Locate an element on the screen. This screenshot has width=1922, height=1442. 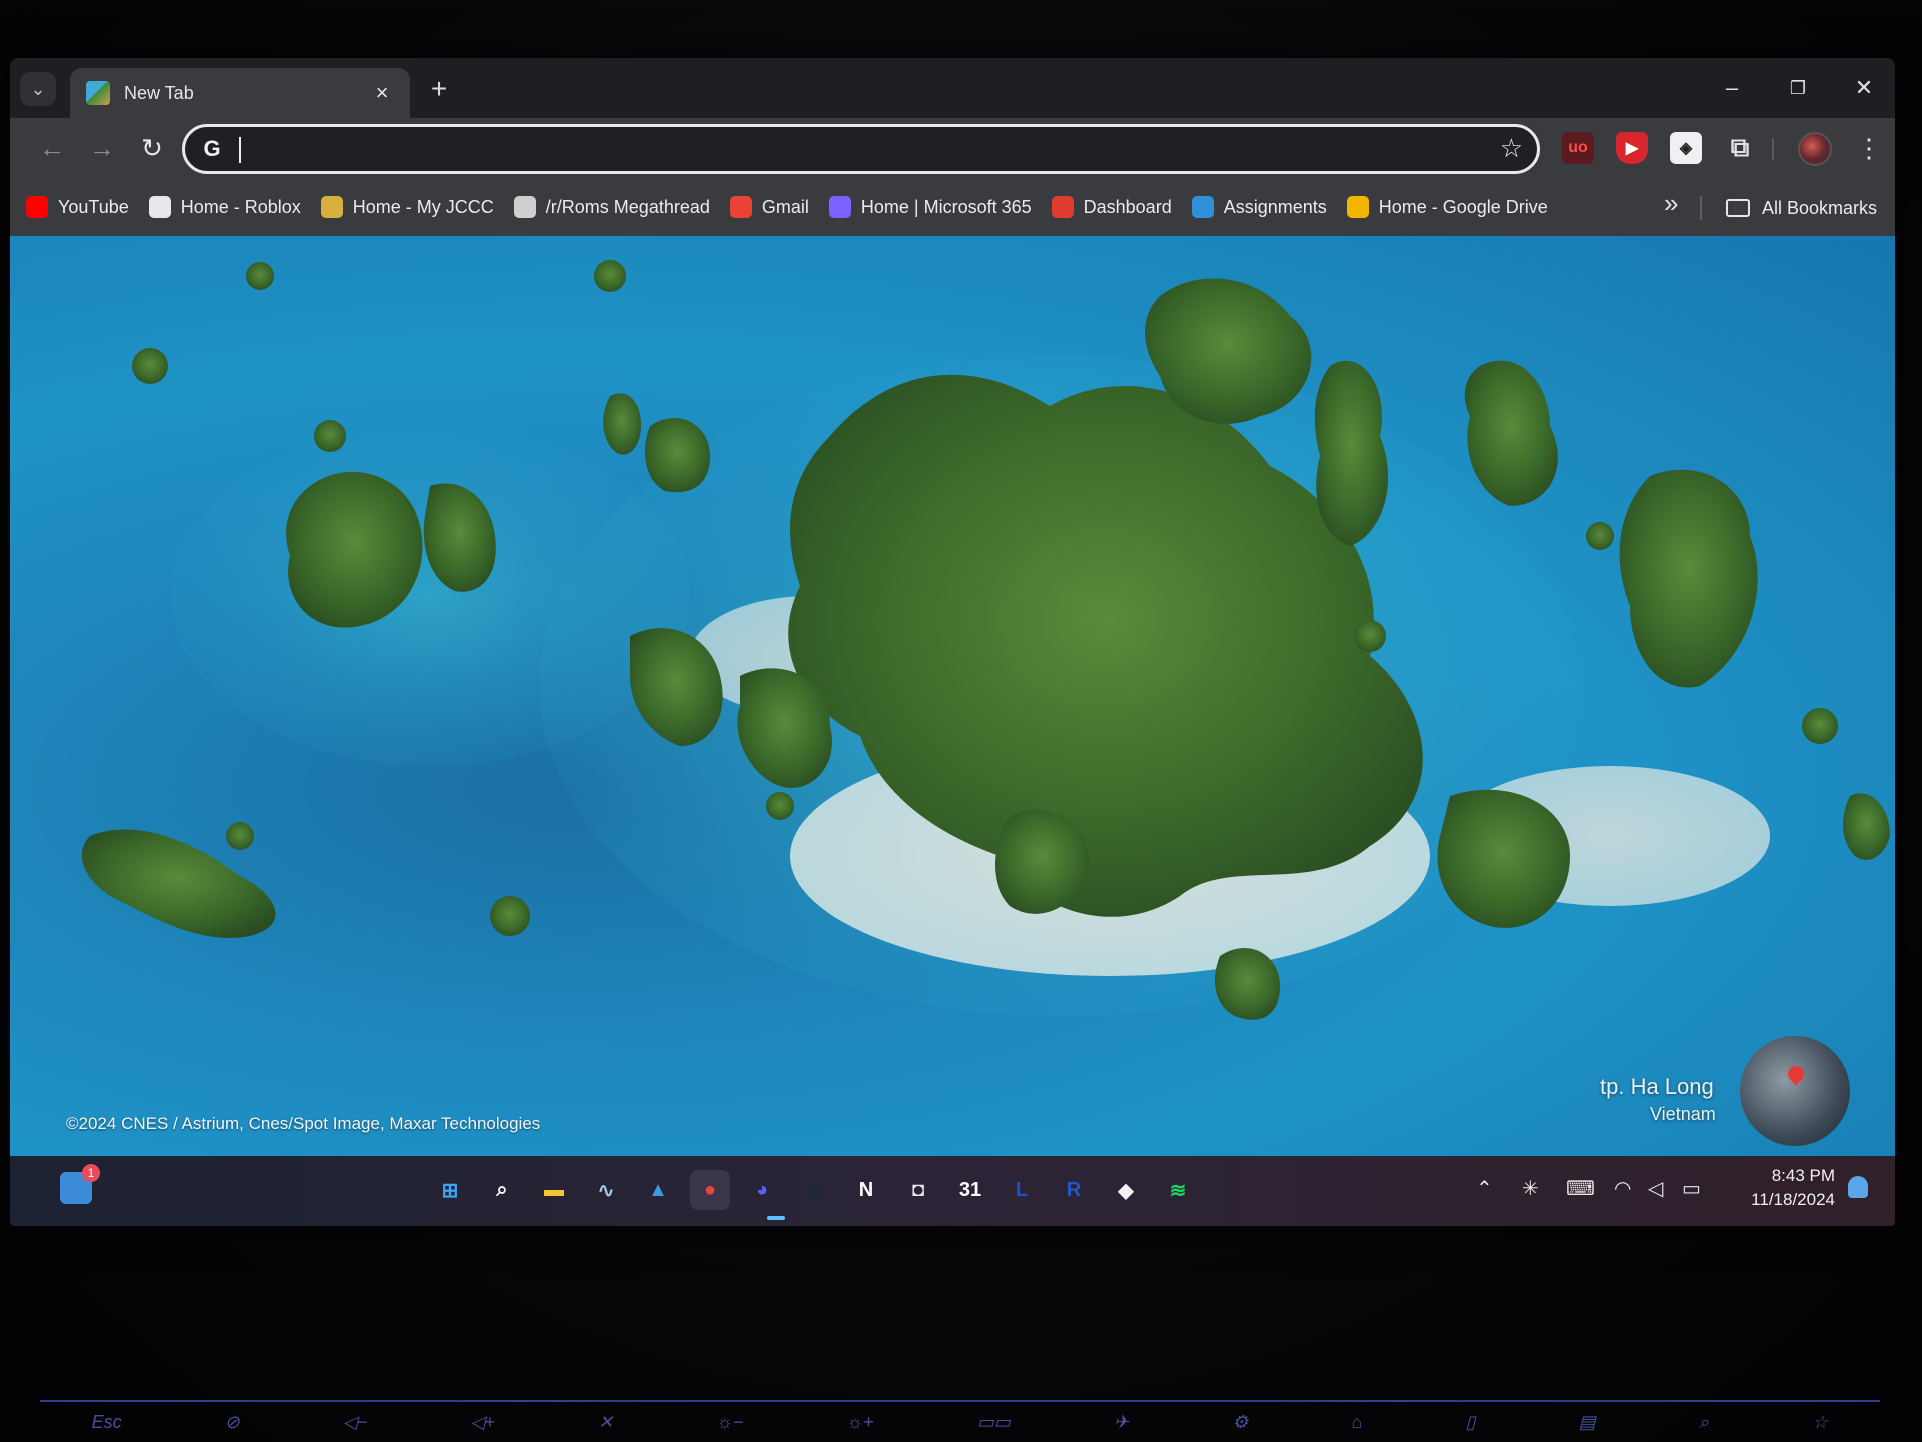
roblox-app: ◆ is located at coordinates (1126, 1190).